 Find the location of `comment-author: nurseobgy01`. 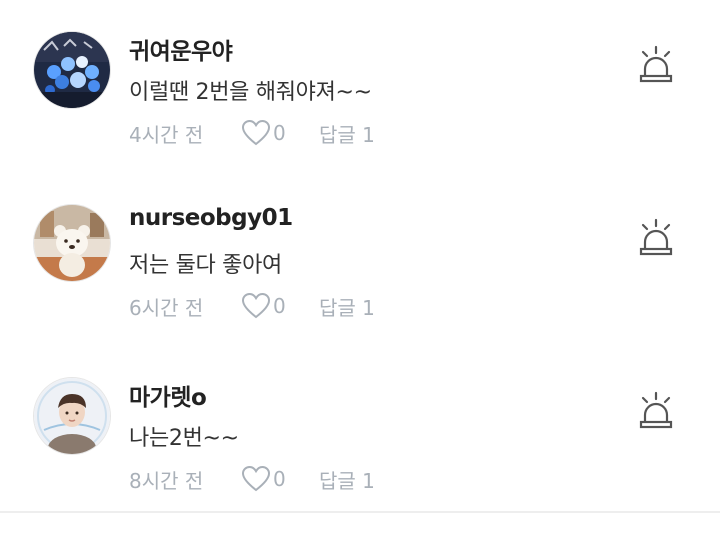

comment-author: nurseobgy01 is located at coordinates (211, 218).